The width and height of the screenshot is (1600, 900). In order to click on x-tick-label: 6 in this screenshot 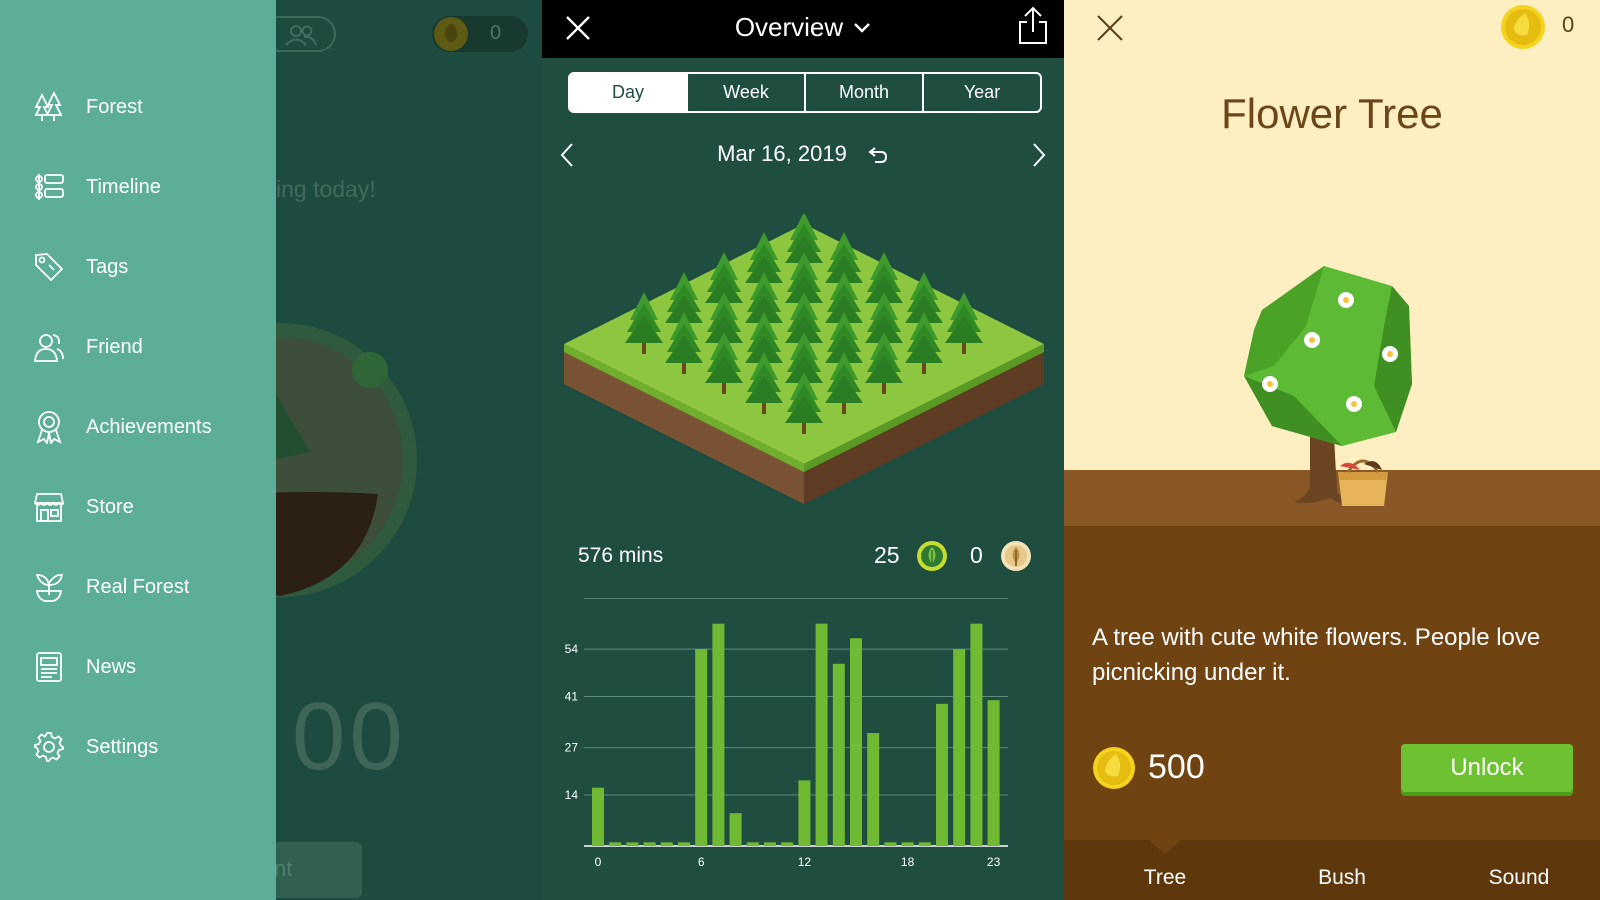, I will do `click(701, 862)`.